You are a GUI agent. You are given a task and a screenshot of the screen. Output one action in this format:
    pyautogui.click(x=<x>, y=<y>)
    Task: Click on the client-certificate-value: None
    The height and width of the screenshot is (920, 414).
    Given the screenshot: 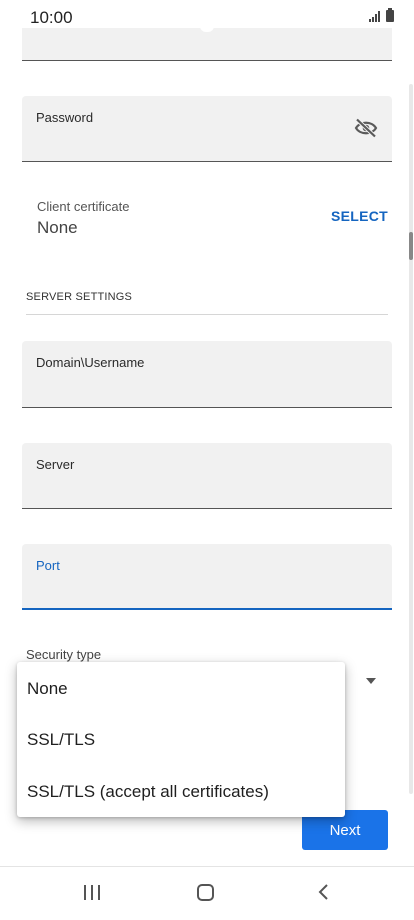 What is the action you would take?
    pyautogui.click(x=57, y=227)
    